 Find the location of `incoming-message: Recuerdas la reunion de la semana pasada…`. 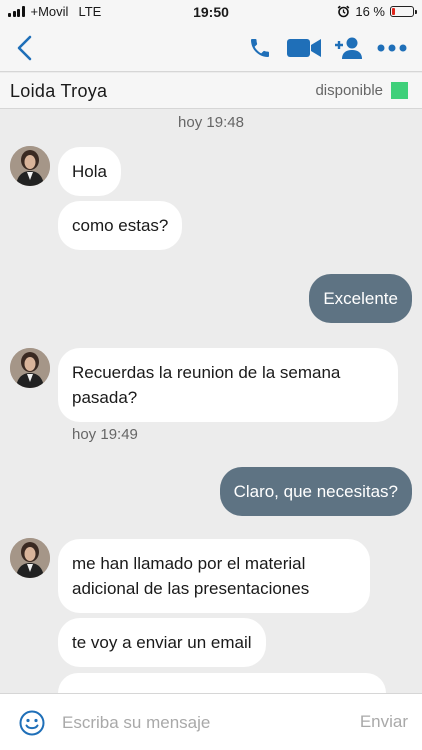

incoming-message: Recuerdas la reunion de la semana pasada… is located at coordinates (228, 385).